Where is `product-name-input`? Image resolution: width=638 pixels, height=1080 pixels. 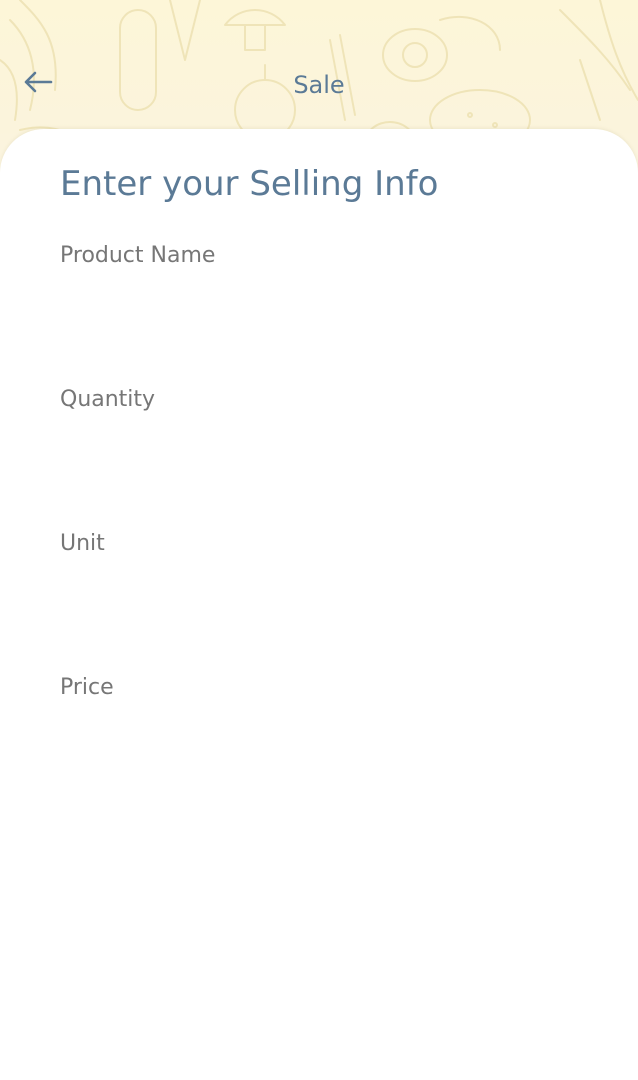
product-name-input is located at coordinates (319, 305).